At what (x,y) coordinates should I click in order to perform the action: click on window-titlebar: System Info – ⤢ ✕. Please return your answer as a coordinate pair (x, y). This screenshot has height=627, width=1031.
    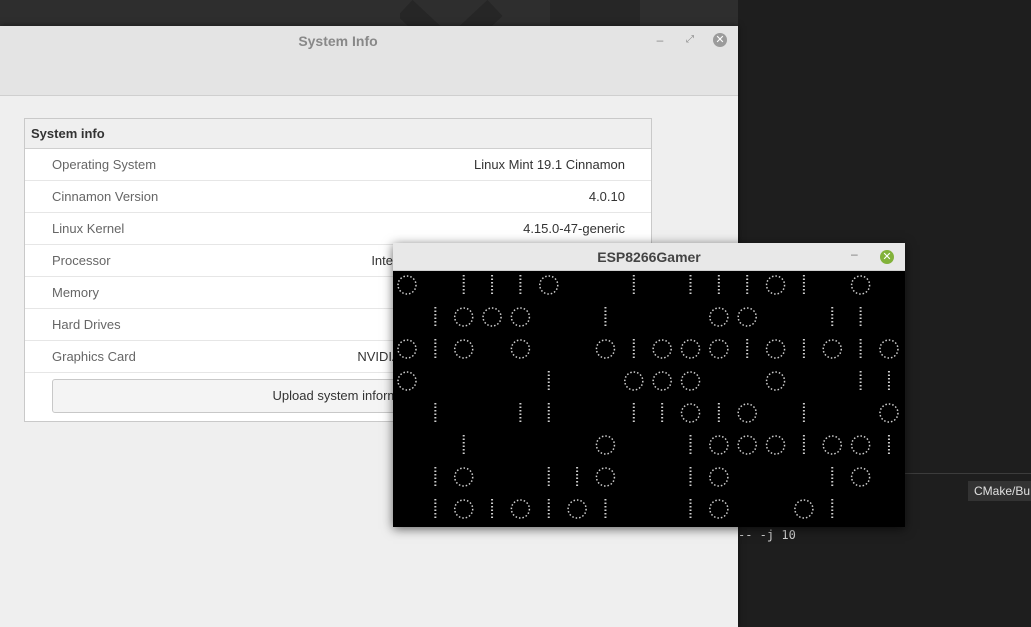
    Looking at the image, I should click on (369, 61).